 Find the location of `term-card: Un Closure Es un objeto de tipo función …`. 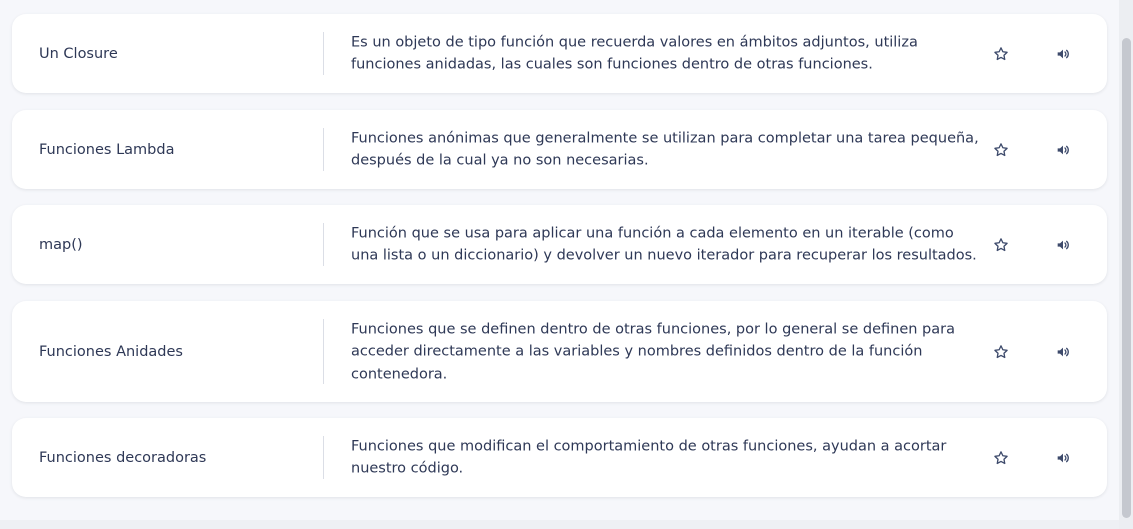

term-card: Un Closure Es un objeto de tipo función … is located at coordinates (559, 53).